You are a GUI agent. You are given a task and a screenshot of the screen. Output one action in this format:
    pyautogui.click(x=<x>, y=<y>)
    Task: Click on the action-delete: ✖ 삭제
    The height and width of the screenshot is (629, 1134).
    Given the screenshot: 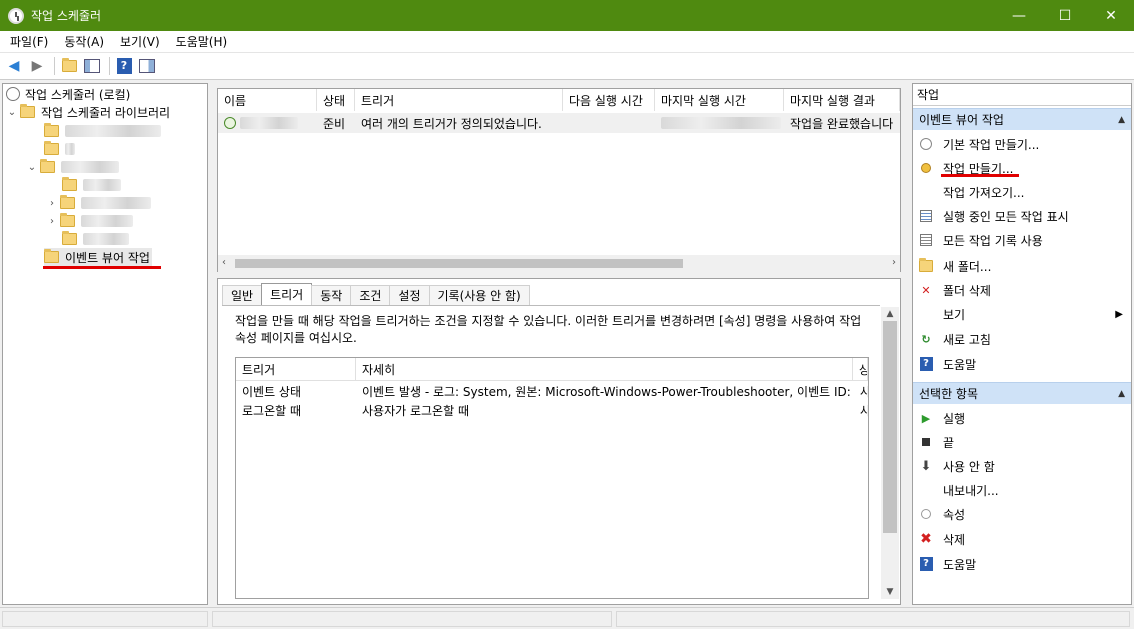 What is the action you would take?
    pyautogui.click(x=1022, y=539)
    